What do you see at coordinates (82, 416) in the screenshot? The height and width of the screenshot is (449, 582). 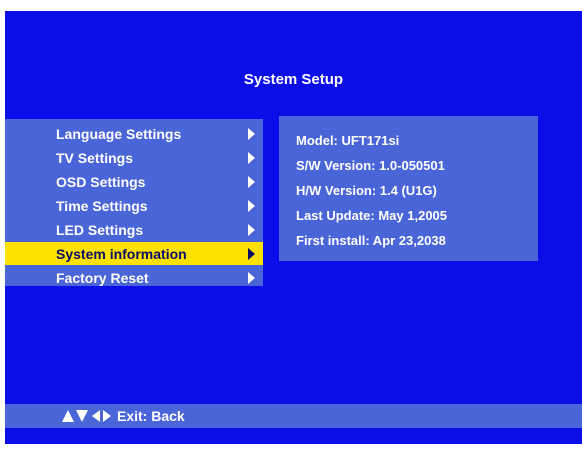 I see `down-arrow-icon` at bounding box center [82, 416].